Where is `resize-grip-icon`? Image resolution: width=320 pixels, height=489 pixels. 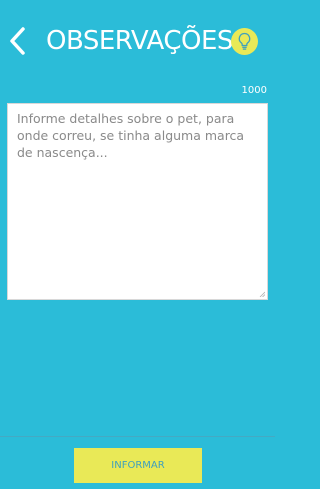
resize-grip-icon is located at coordinates (262, 294).